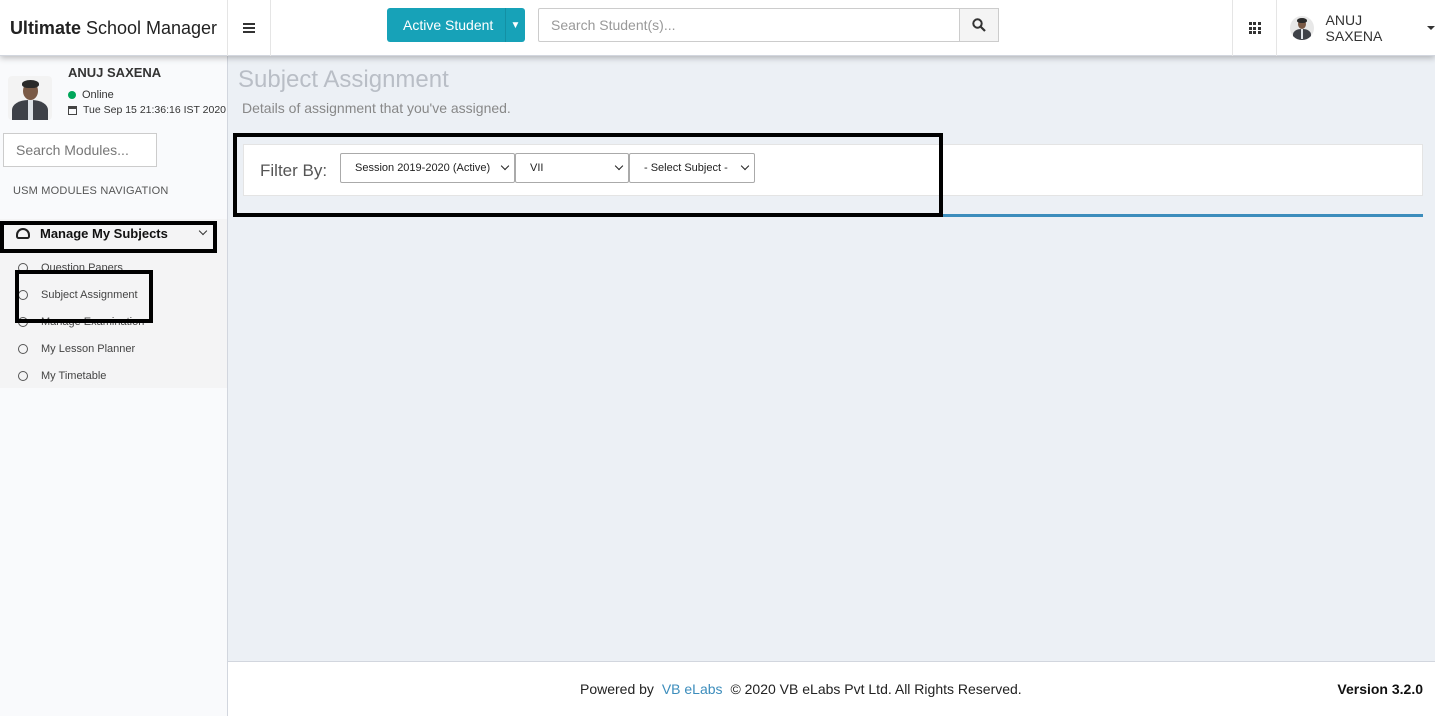  What do you see at coordinates (833, 215) in the screenshot?
I see `content-divider` at bounding box center [833, 215].